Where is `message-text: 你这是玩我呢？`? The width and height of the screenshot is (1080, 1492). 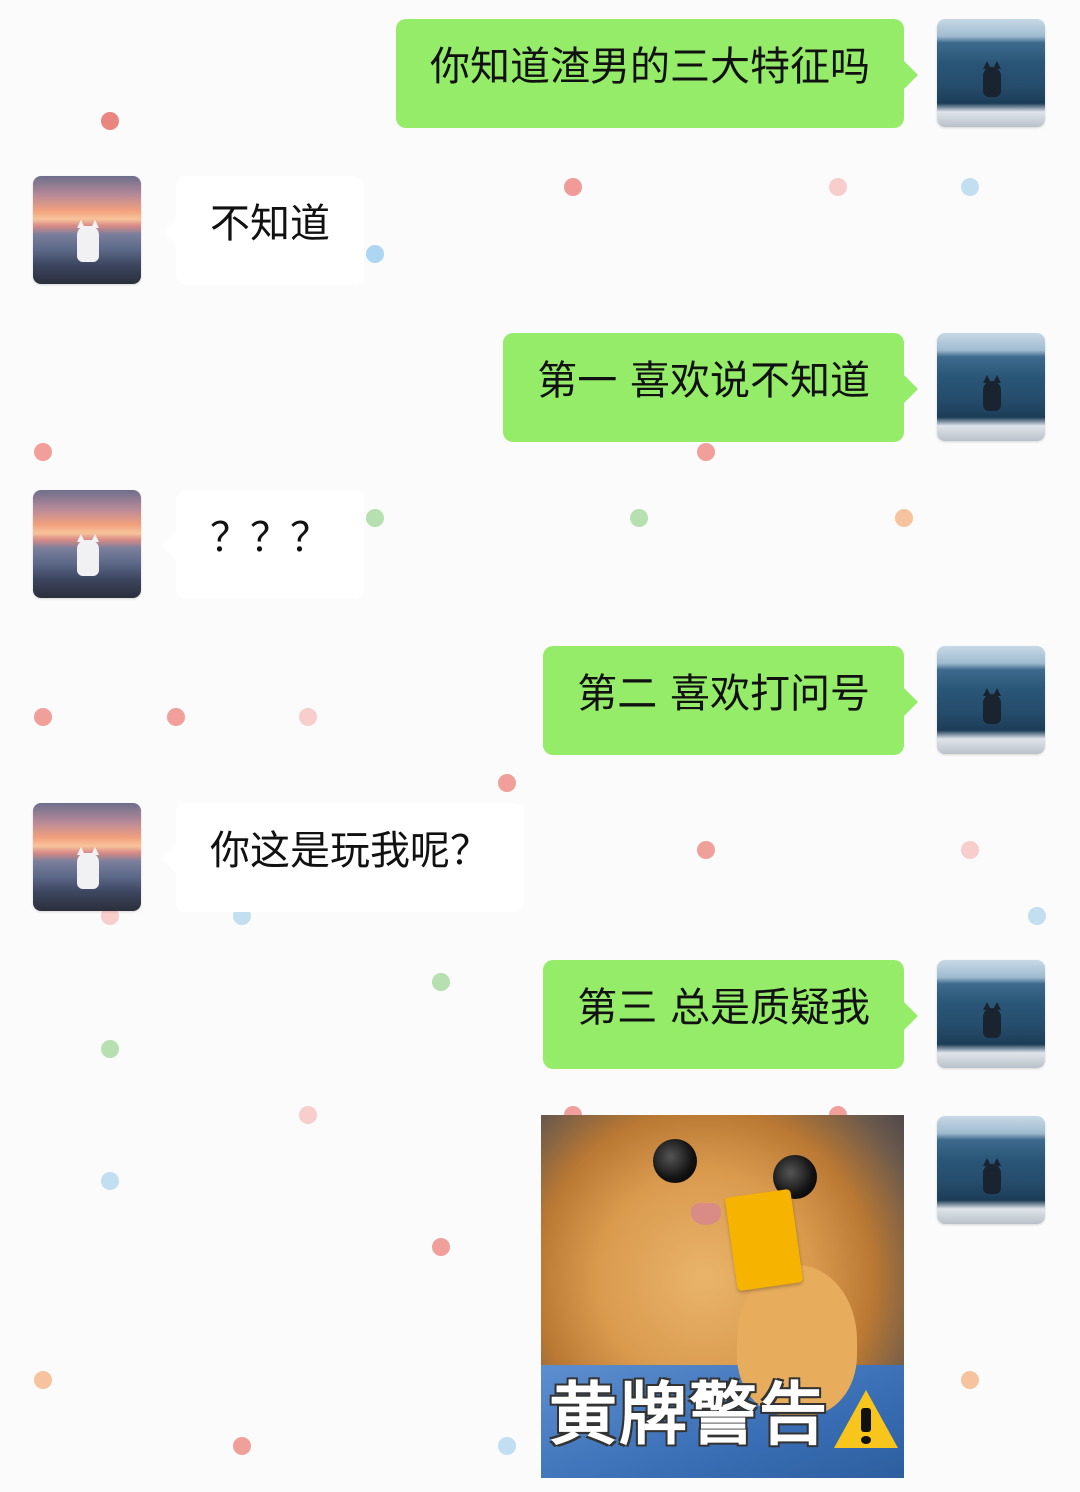
message-text: 你这是玩我呢？ is located at coordinates (350, 851).